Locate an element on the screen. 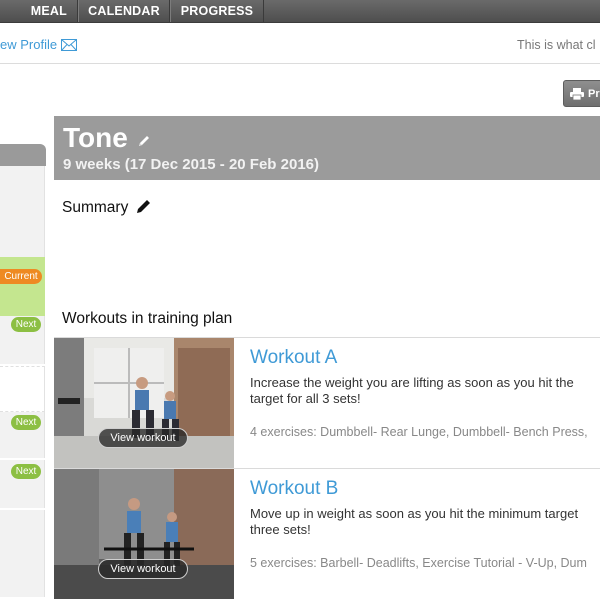  week-sidebar: Current Next Next Next is located at coordinates (23, 370).